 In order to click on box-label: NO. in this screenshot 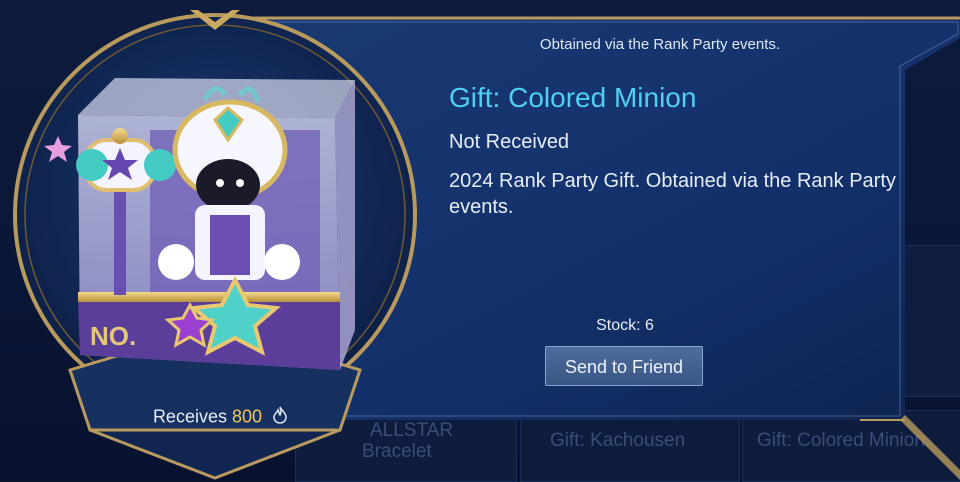, I will do `click(113, 336)`.